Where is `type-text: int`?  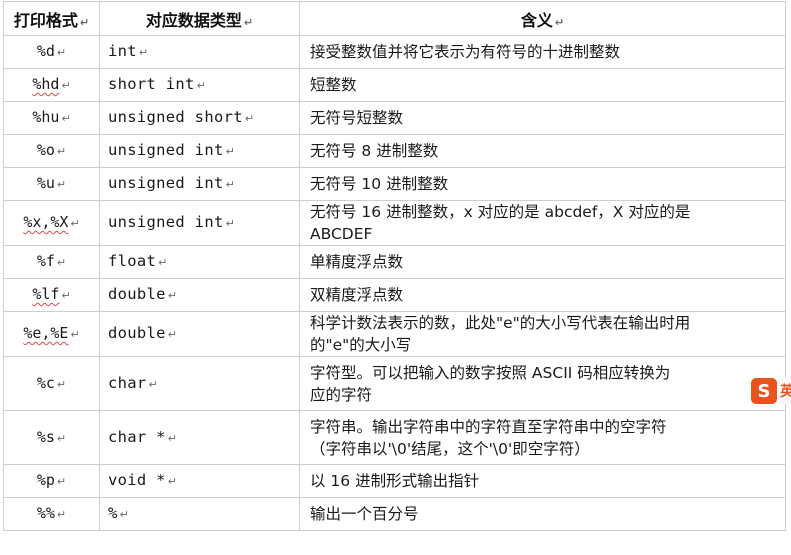 type-text: int is located at coordinates (122, 51).